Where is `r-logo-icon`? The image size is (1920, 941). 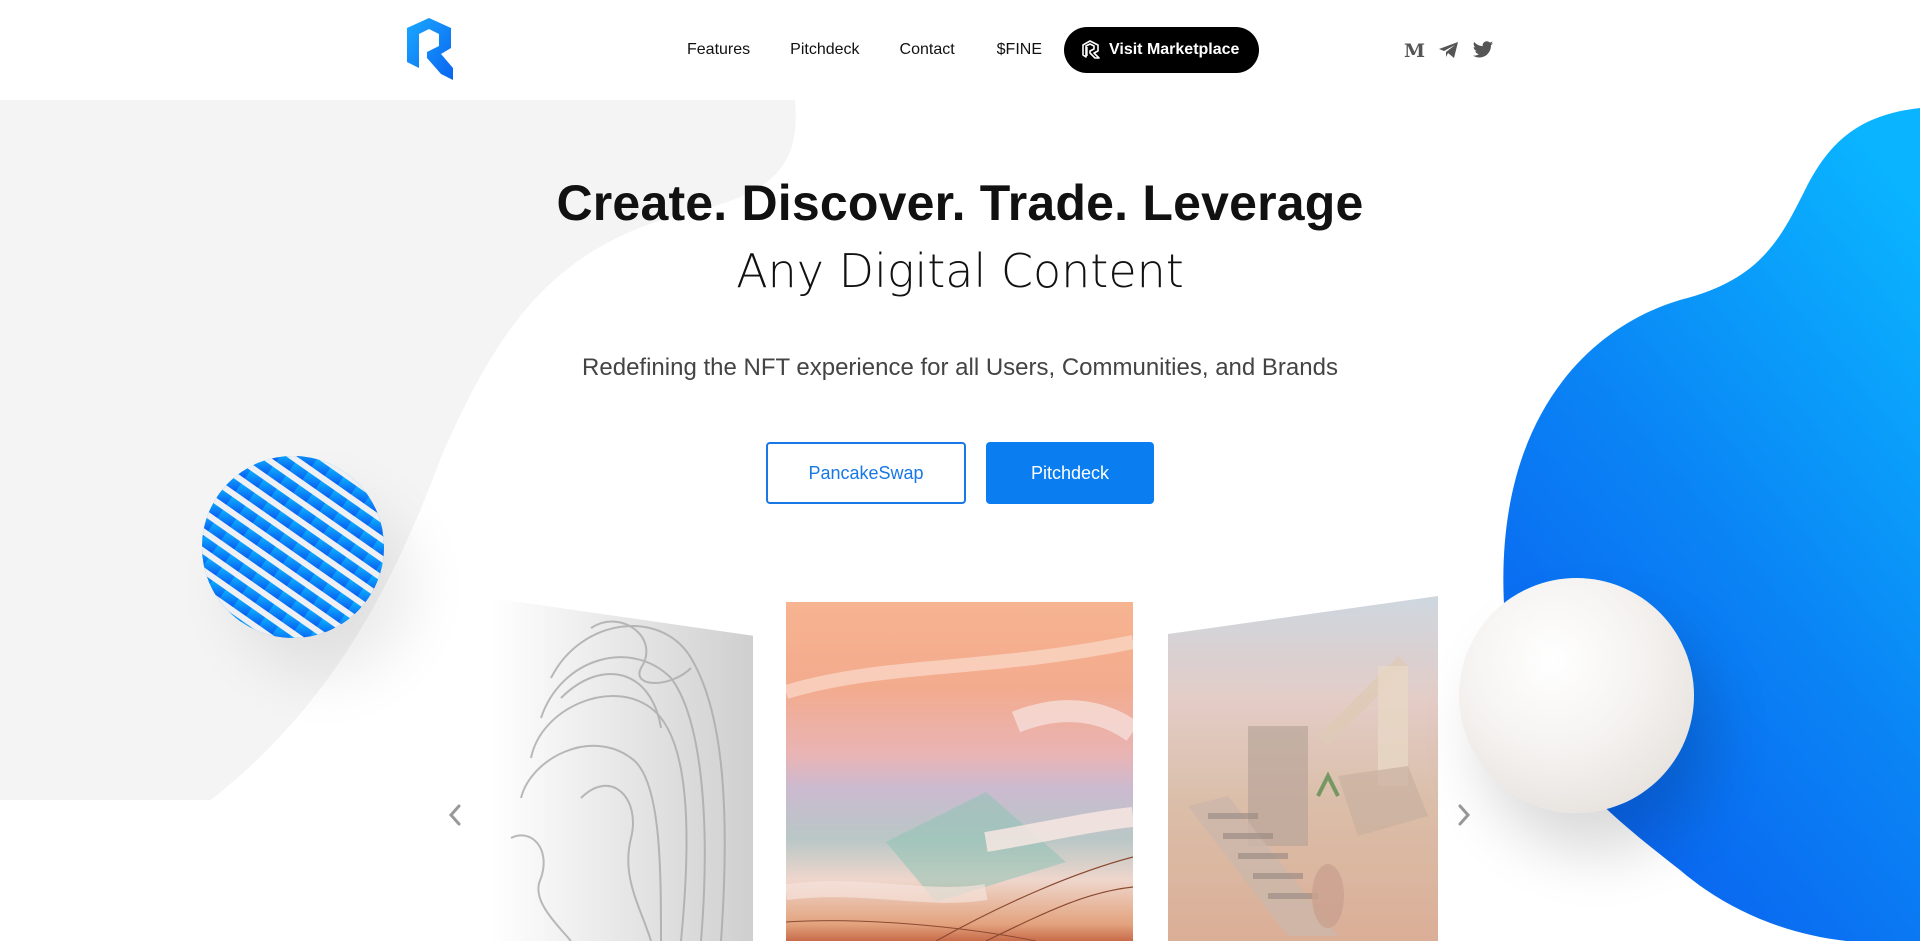
r-logo-icon is located at coordinates (431, 49).